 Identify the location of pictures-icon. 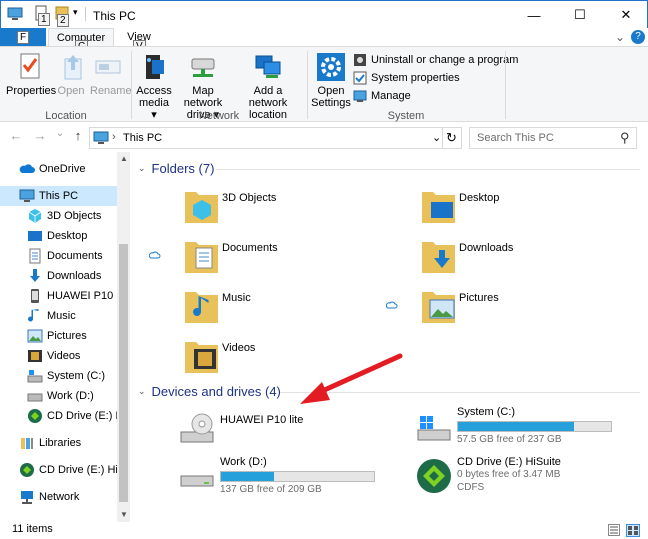
(35, 336).